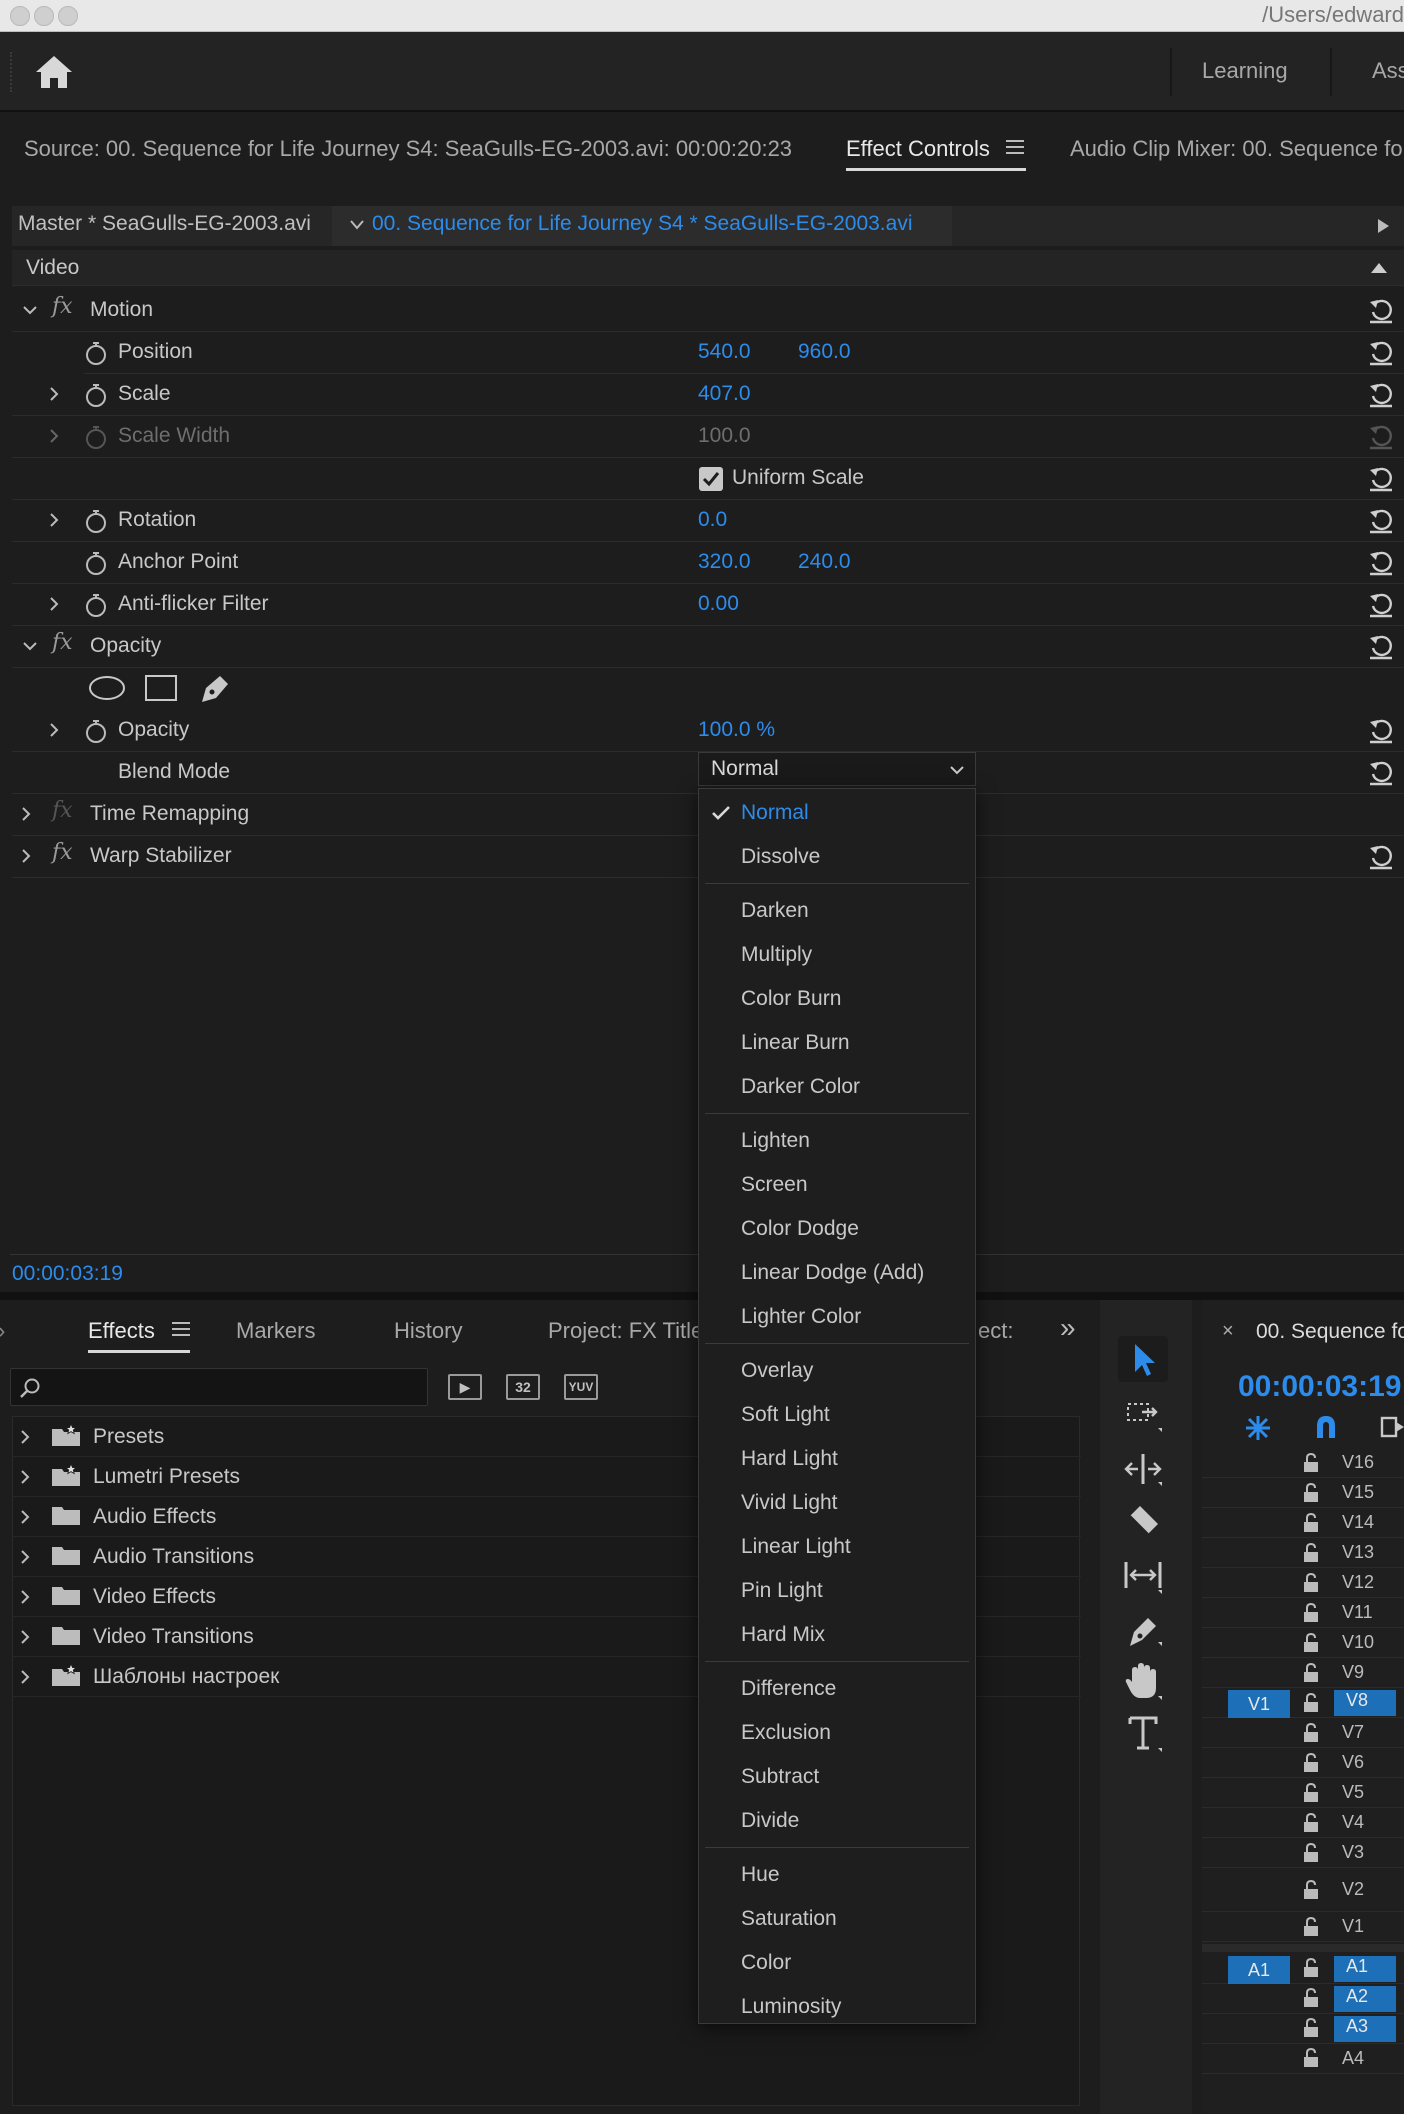 The image size is (1404, 2114). What do you see at coordinates (837, 1185) in the screenshot?
I see `blend-option-screen: Screen` at bounding box center [837, 1185].